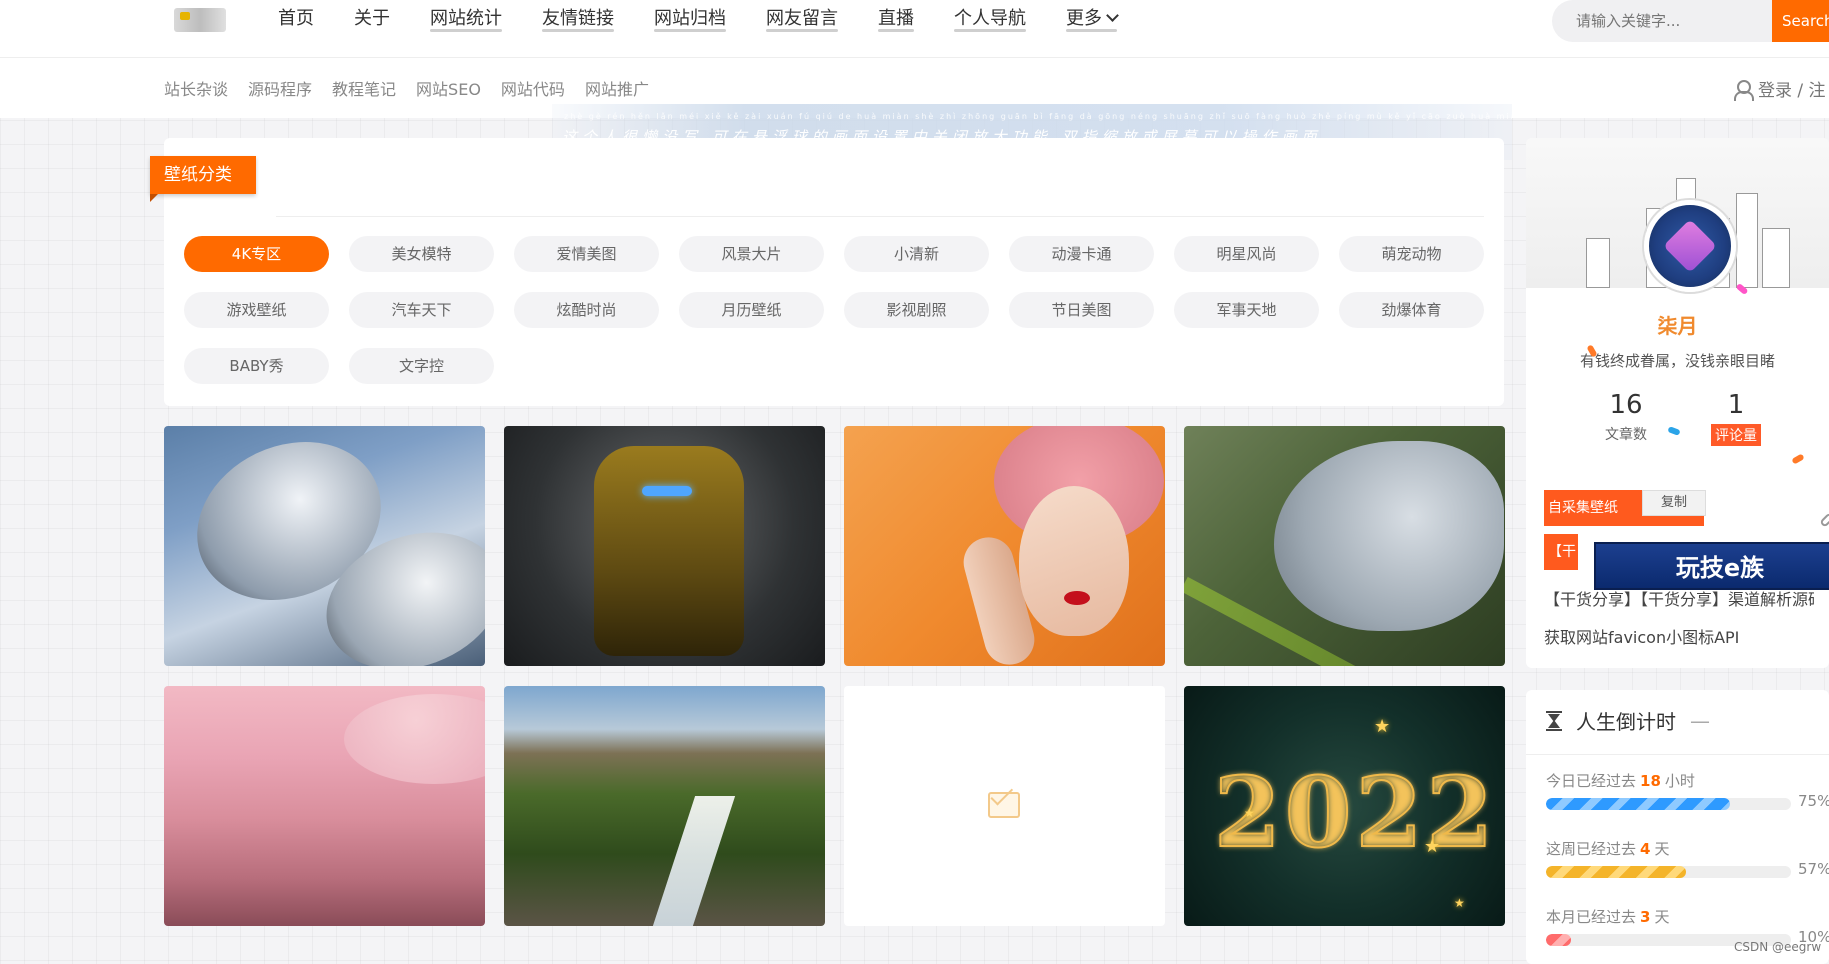  Describe the element at coordinates (1004, 546) in the screenshot. I see `wallpaper-thumb-woman` at that location.